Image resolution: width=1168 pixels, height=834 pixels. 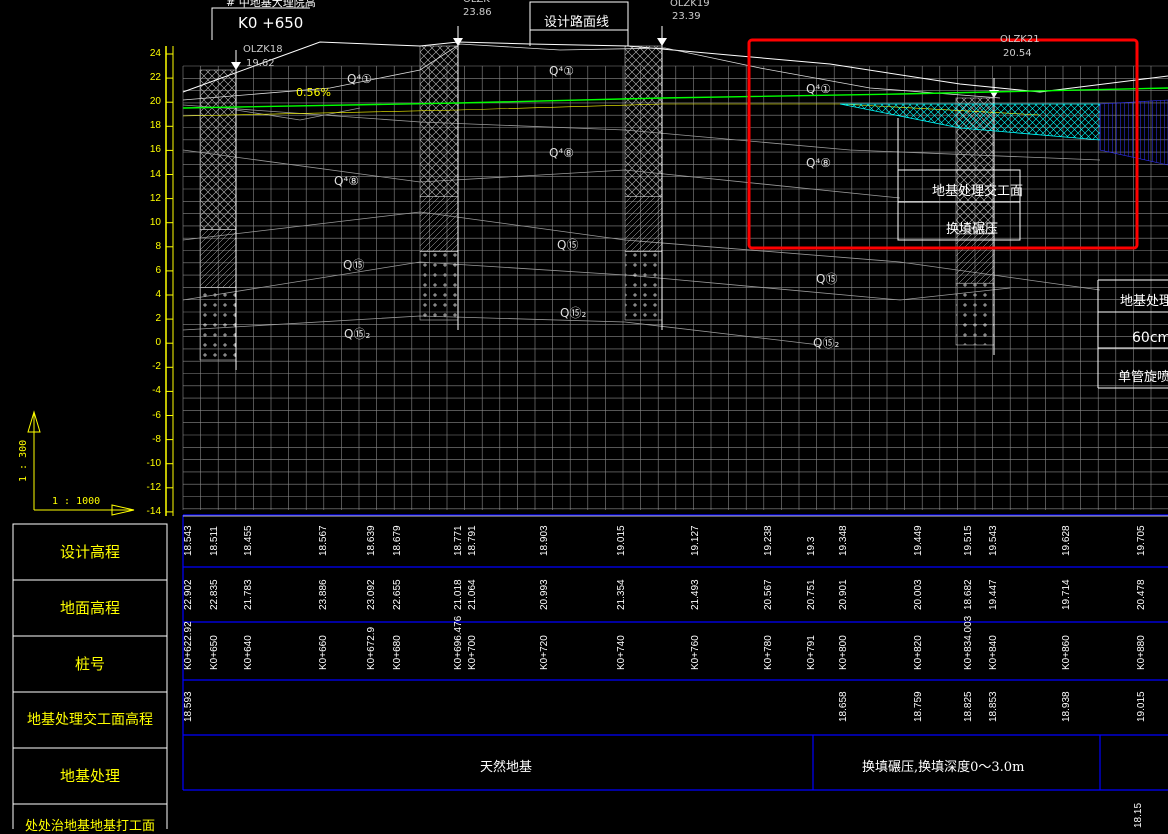 What do you see at coordinates (323, 540) in the screenshot?
I see `design-elev-cell: 18.567` at bounding box center [323, 540].